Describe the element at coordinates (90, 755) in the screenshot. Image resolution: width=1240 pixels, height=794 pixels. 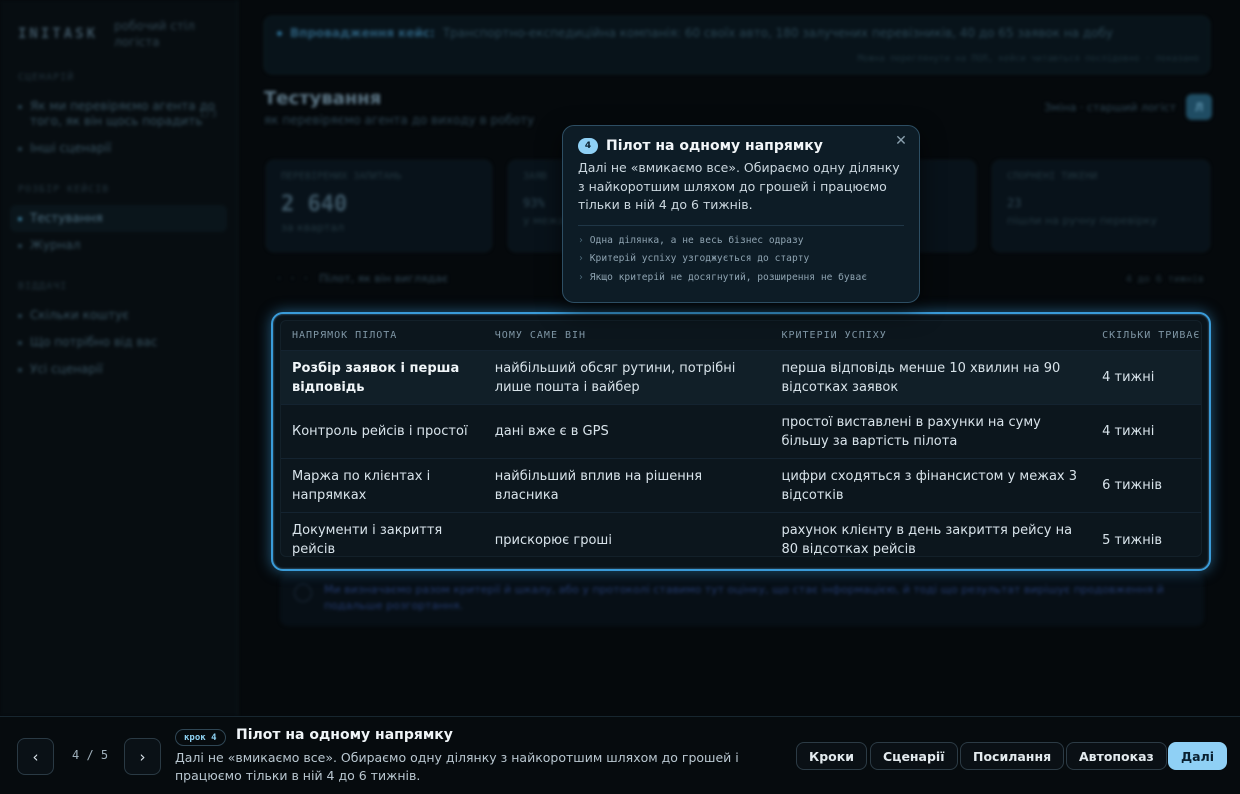
I see `step-counter: 4 / 5` at that location.